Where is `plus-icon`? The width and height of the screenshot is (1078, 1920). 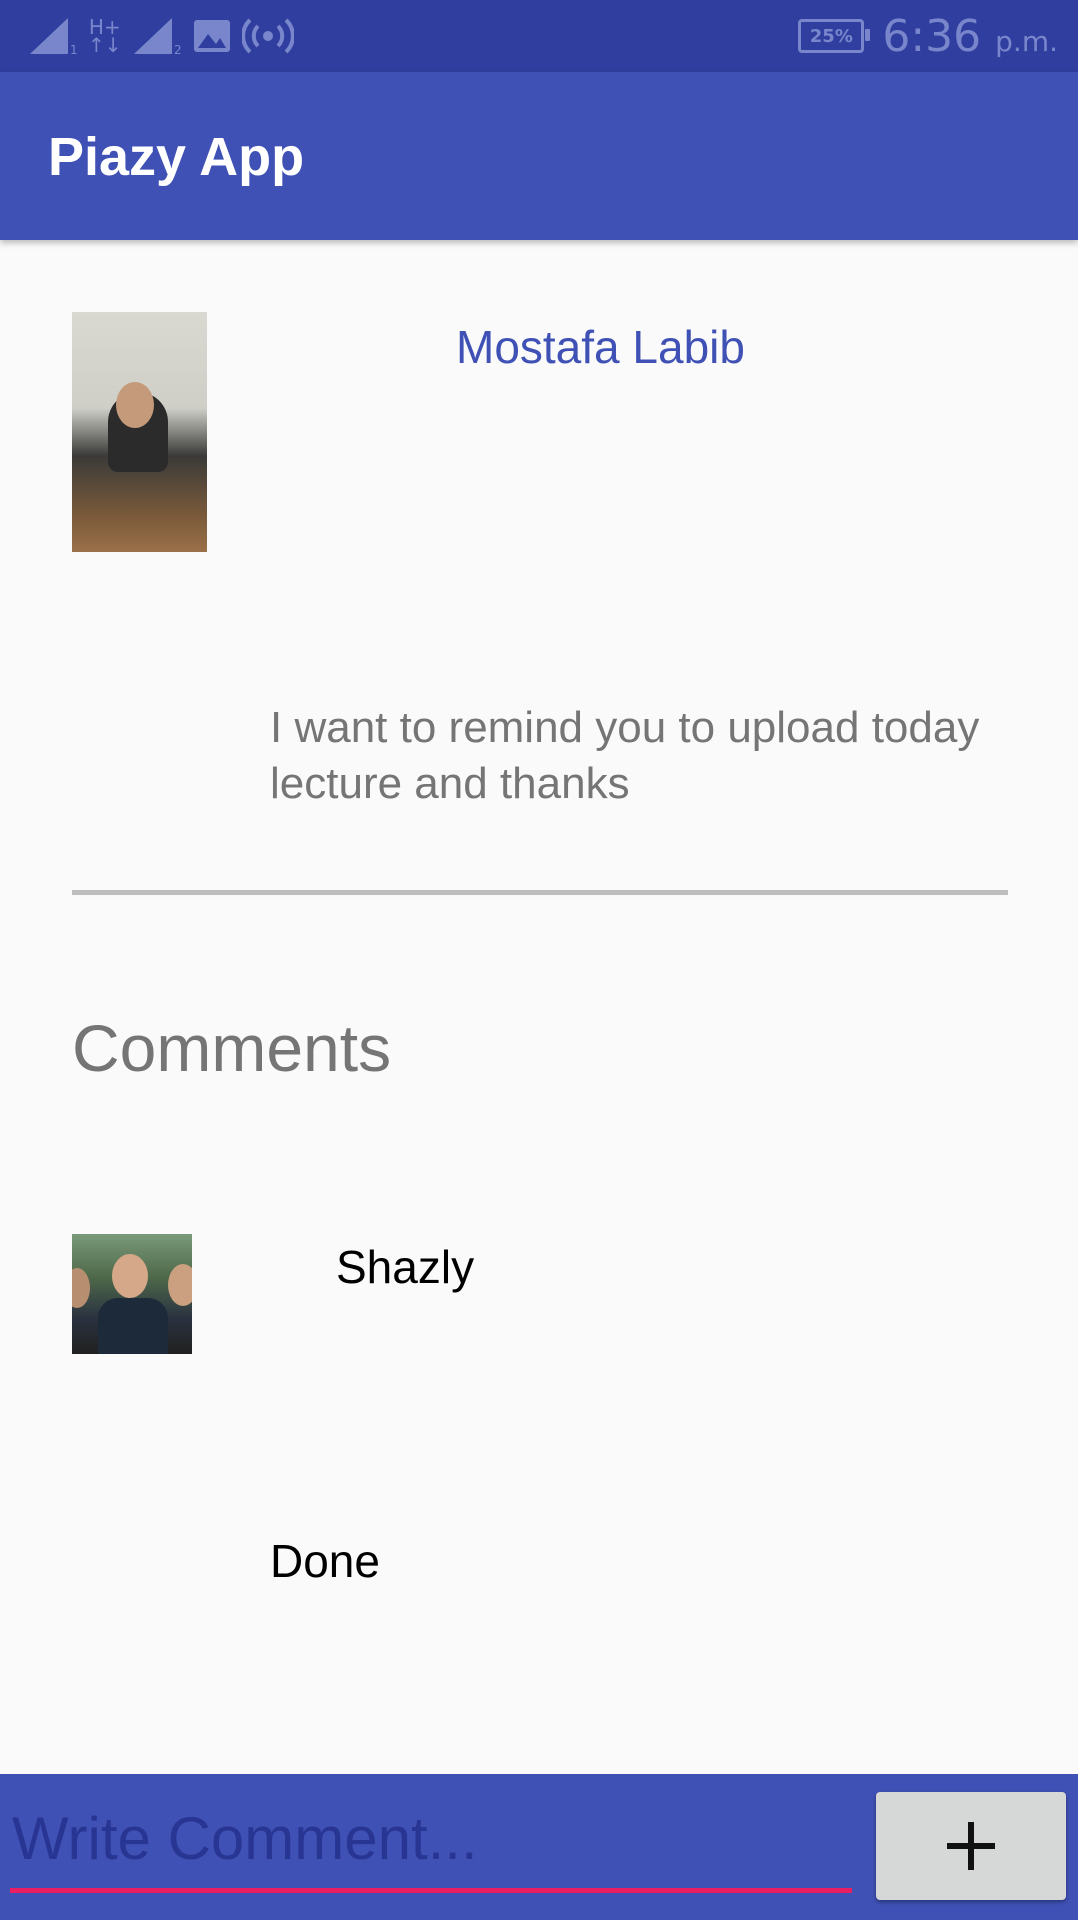 plus-icon is located at coordinates (971, 1846).